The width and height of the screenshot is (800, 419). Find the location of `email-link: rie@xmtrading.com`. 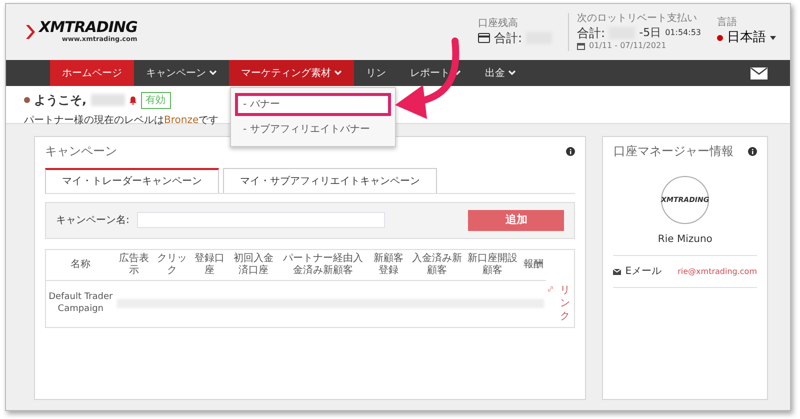

email-link: rie@xmtrading.com is located at coordinates (717, 272).